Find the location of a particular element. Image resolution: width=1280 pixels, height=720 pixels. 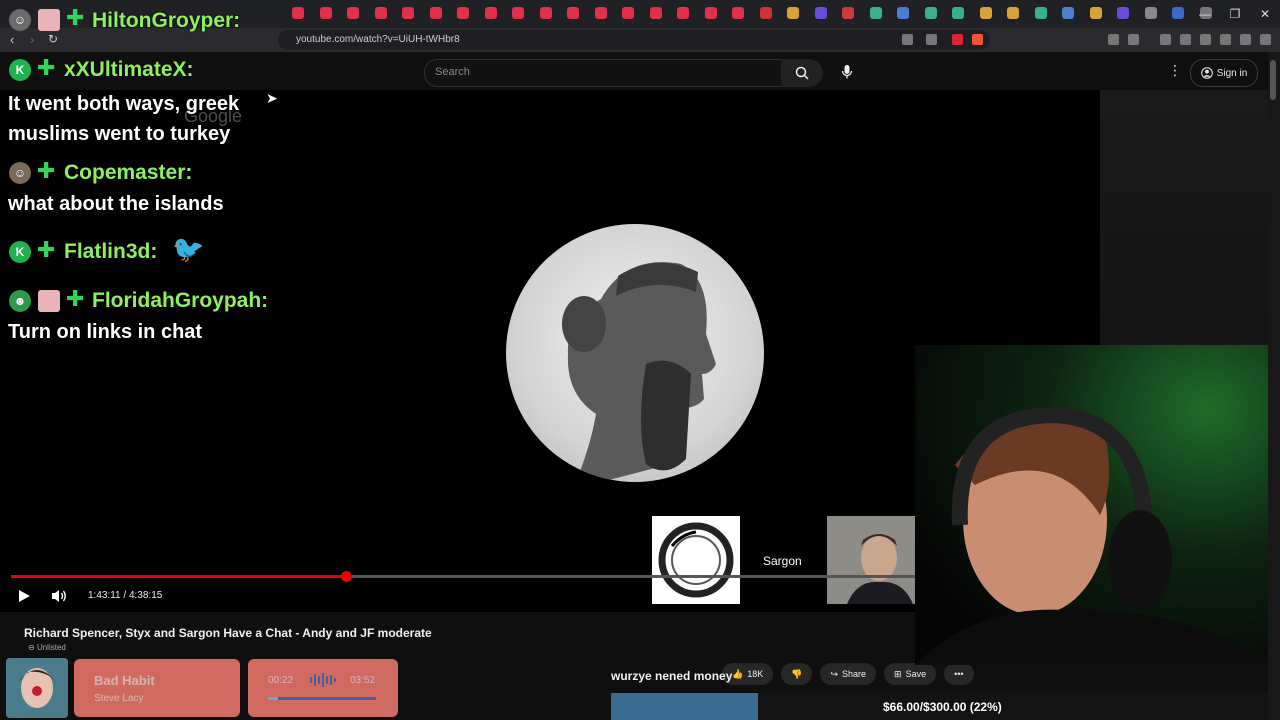

reload-icon: ↻ is located at coordinates (53, 39).